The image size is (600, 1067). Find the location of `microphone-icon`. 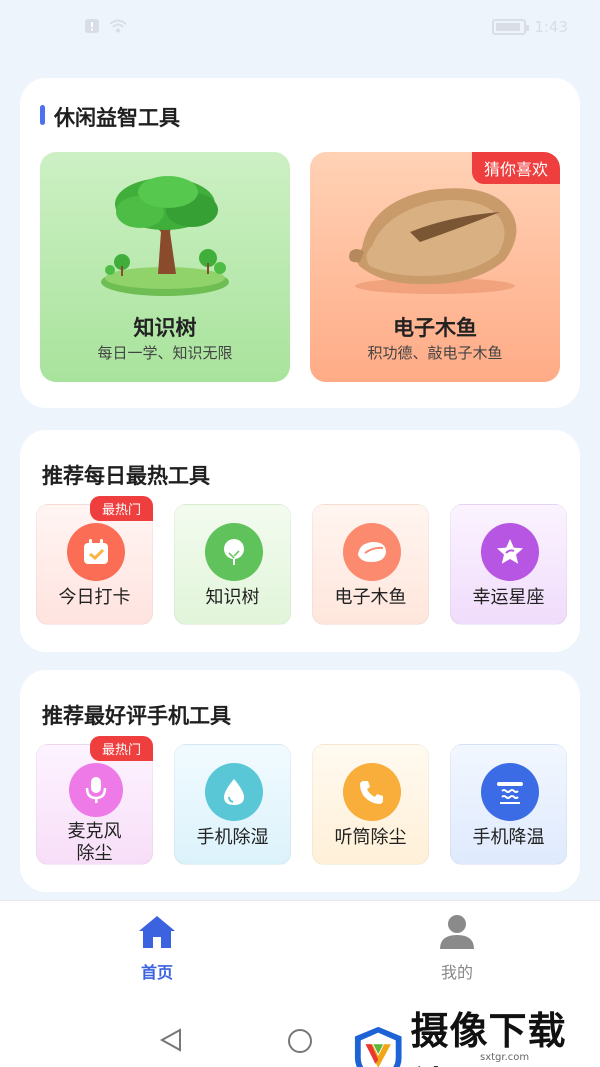

microphone-icon is located at coordinates (96, 790).